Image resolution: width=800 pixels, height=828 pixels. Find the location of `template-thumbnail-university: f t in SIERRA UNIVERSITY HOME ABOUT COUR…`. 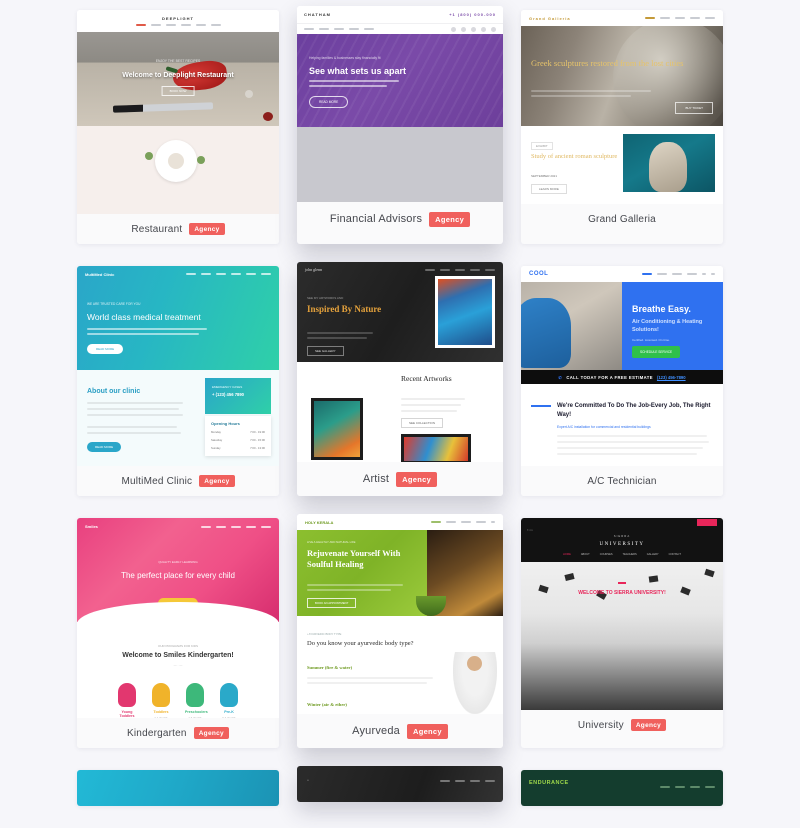

template-thumbnail-university: f t in SIERRA UNIVERSITY HOME ABOUT COUR… is located at coordinates (622, 614).